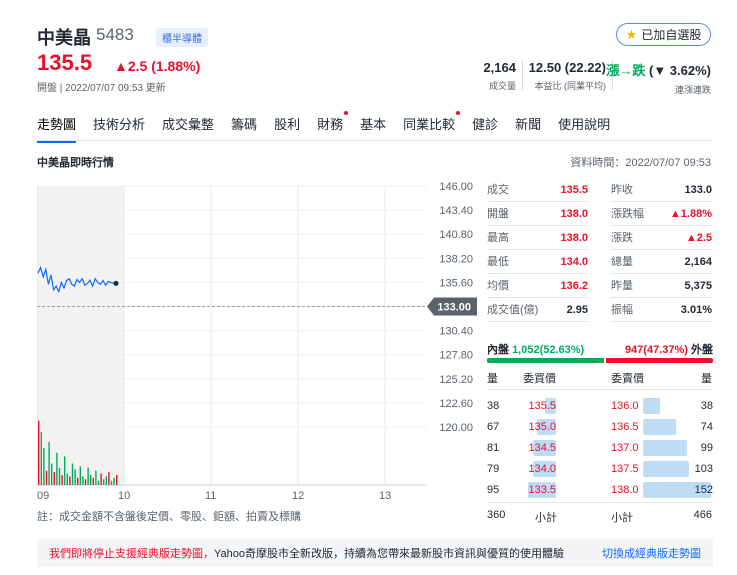 The width and height of the screenshot is (737, 575). What do you see at coordinates (702, 350) in the screenshot?
I see `outer-label: 外盤` at bounding box center [702, 350].